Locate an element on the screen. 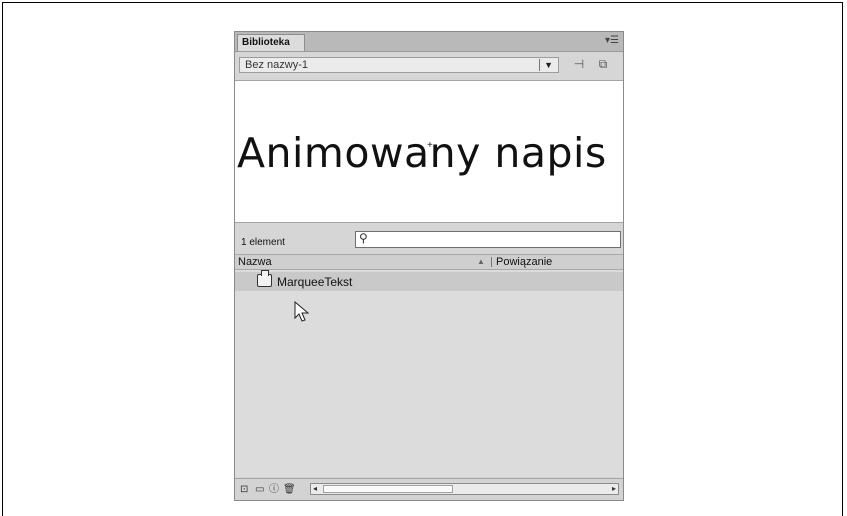  symbol-preview: Animowany napis + is located at coordinates (429, 151).